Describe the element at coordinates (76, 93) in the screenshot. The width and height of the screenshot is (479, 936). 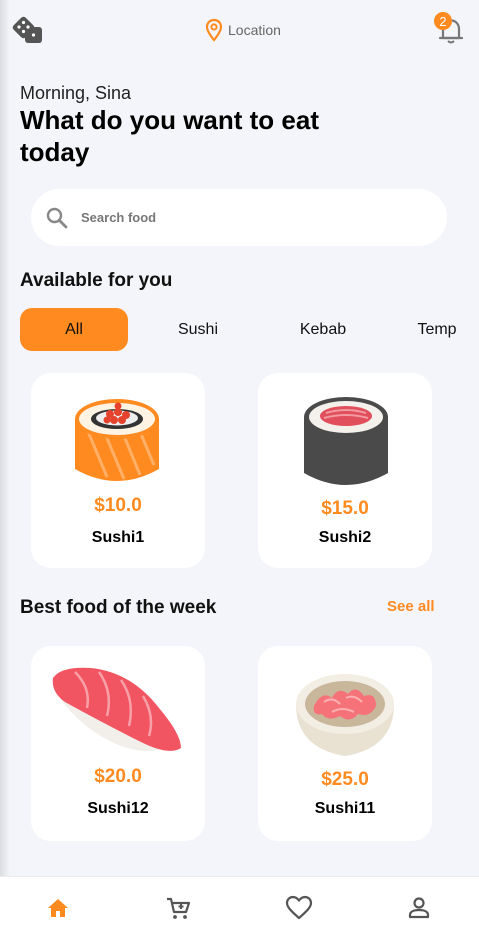
I see `greeting: Morning, Sina` at that location.